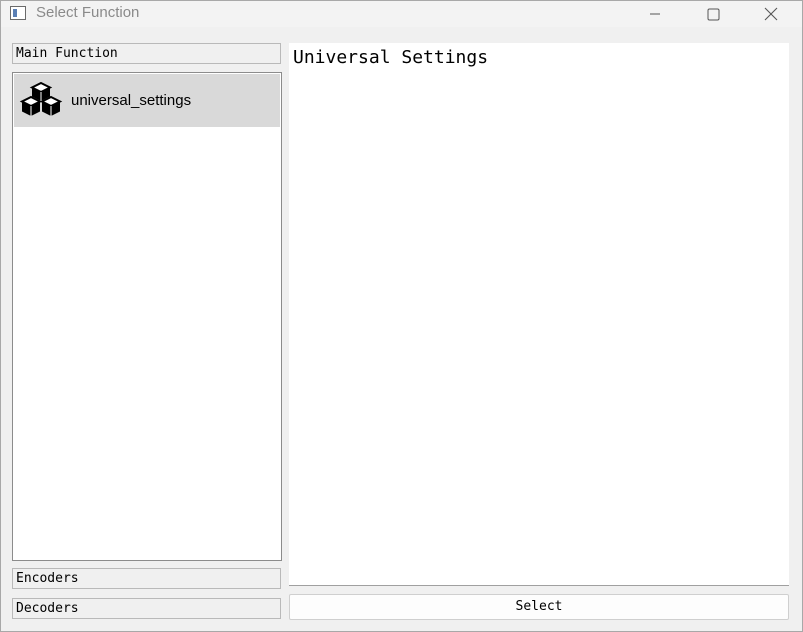  I want to click on section-decoders: Decoders, so click(146, 608).